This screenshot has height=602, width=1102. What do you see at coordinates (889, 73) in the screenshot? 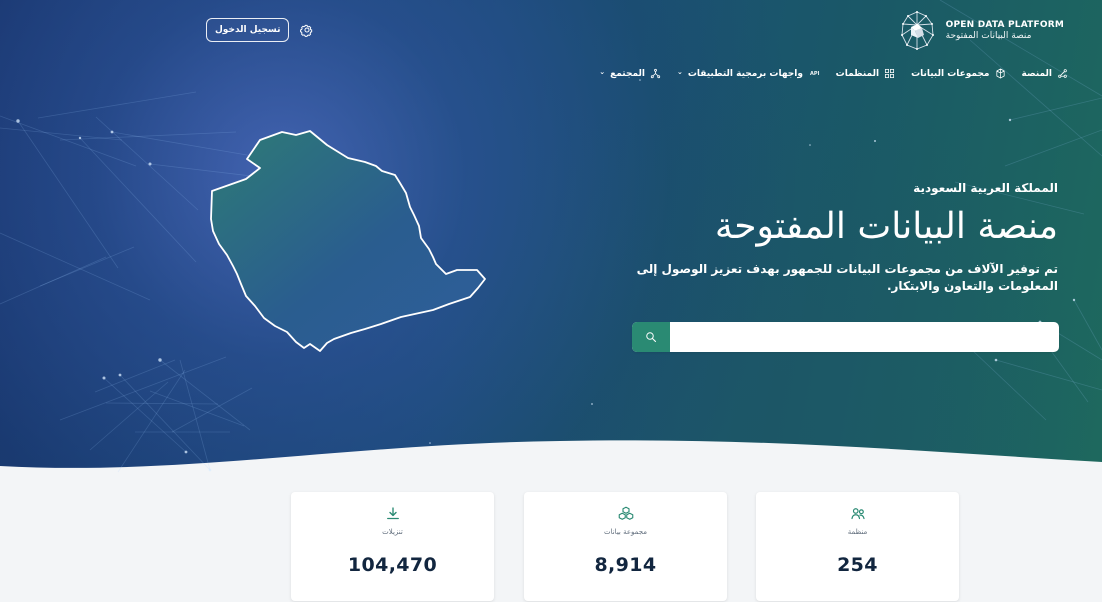
I see `grid-icon` at bounding box center [889, 73].